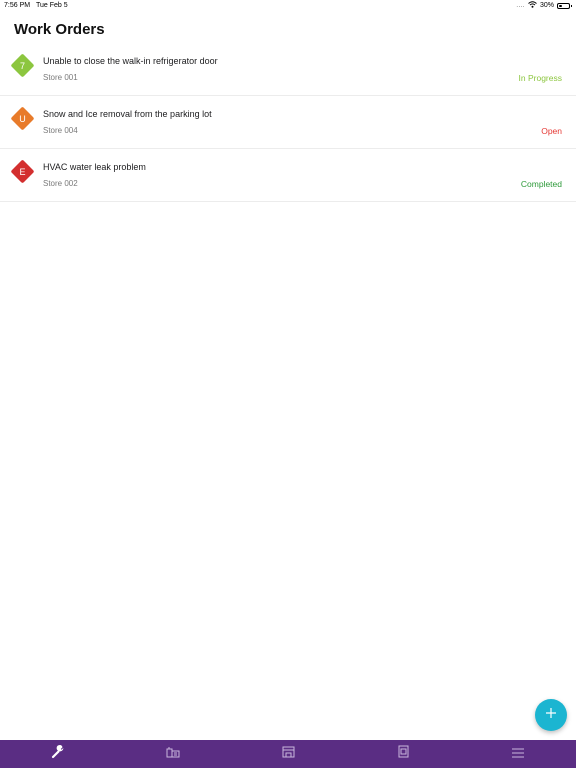  I want to click on work-order-store: Store 002, so click(60, 183).